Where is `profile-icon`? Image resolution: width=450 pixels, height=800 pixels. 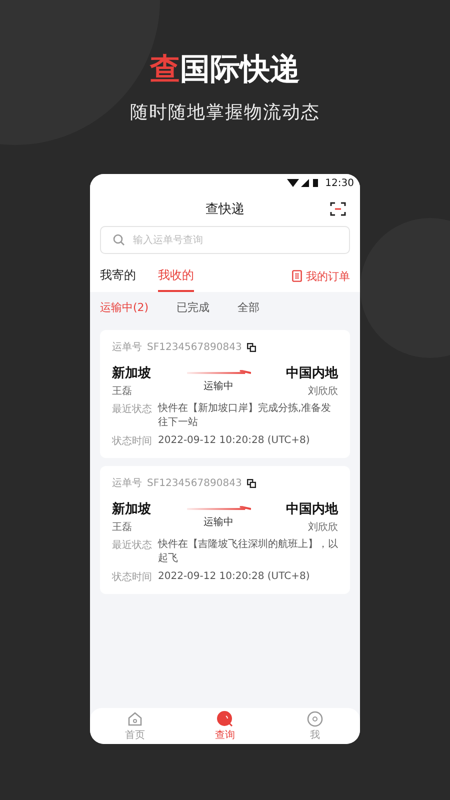
profile-icon is located at coordinates (315, 718).